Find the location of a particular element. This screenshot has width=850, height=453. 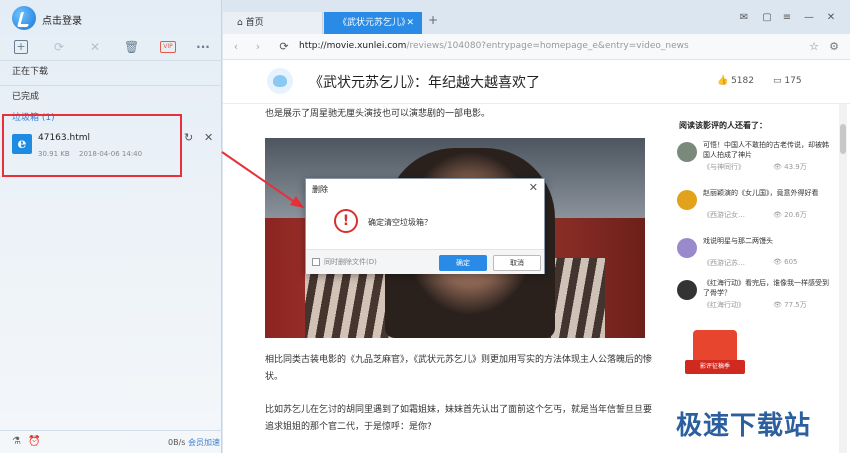

warning-icon: ! is located at coordinates (346, 221).